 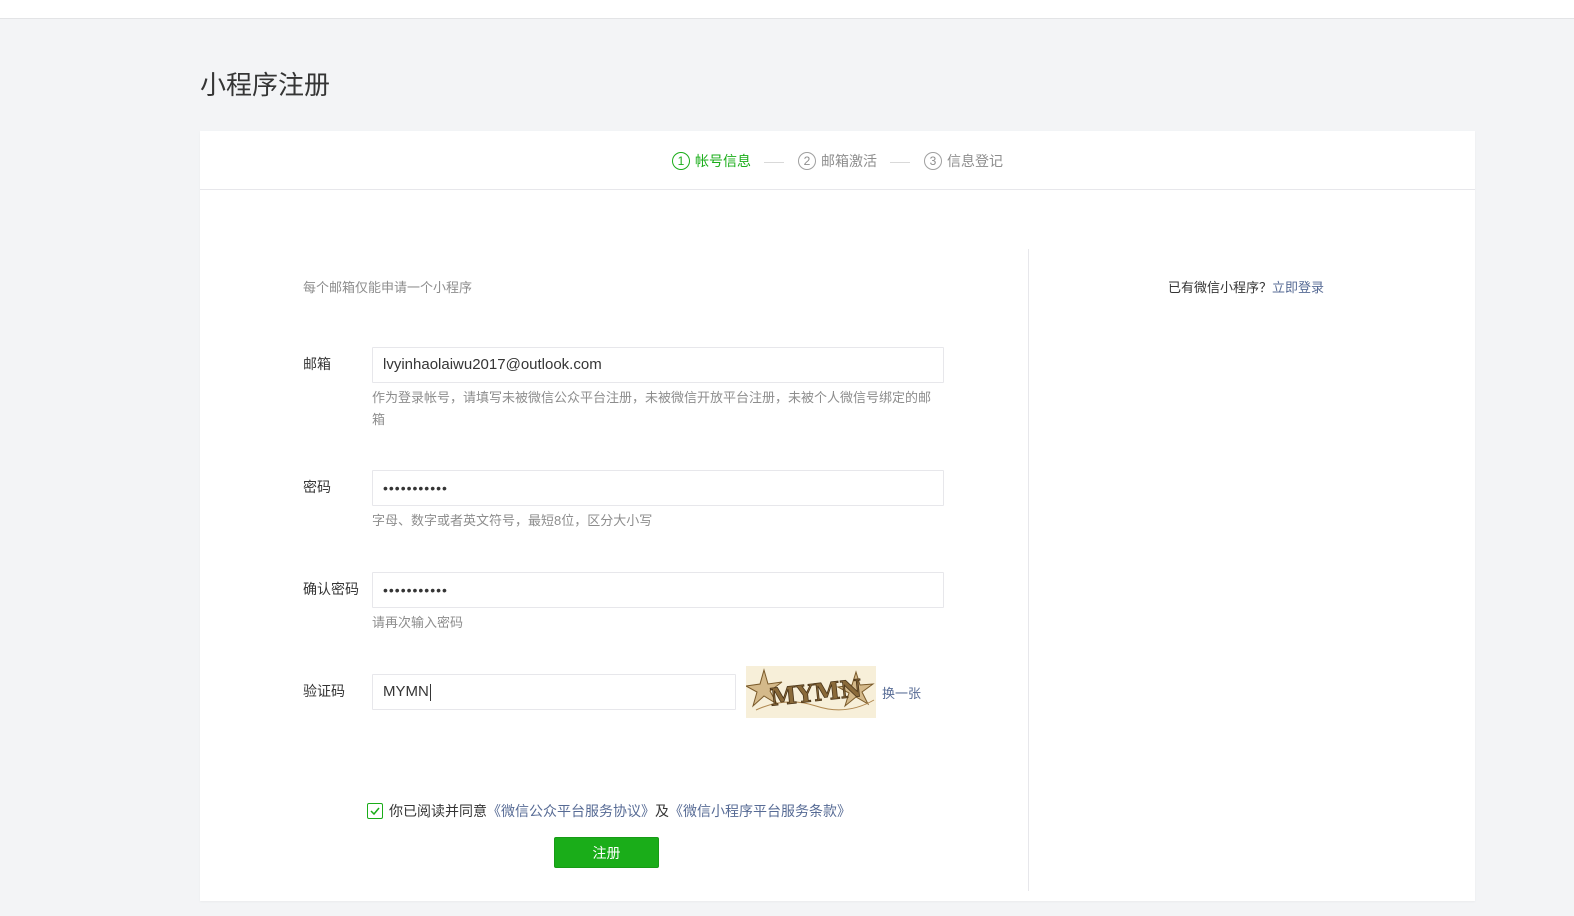 What do you see at coordinates (975, 161) in the screenshot?
I see `step-label: 信息登记` at bounding box center [975, 161].